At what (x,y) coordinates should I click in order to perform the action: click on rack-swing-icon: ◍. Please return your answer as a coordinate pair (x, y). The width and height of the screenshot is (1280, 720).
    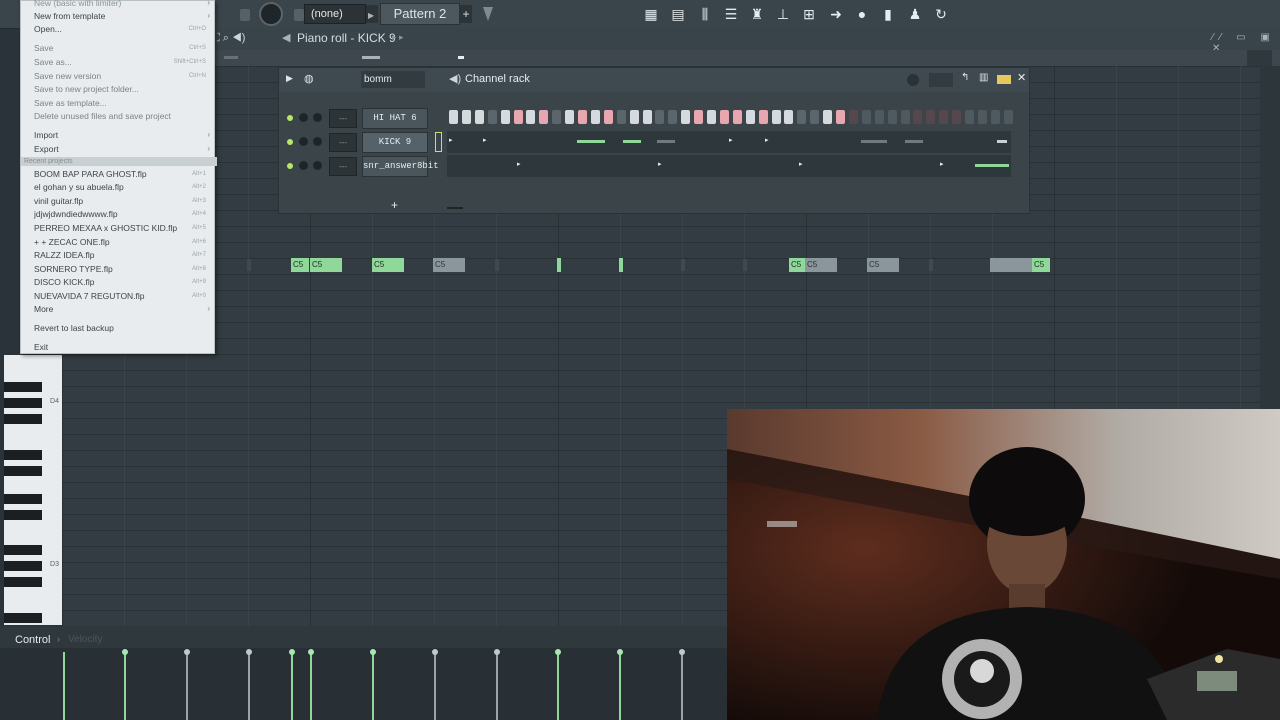
    Looking at the image, I should click on (309, 78).